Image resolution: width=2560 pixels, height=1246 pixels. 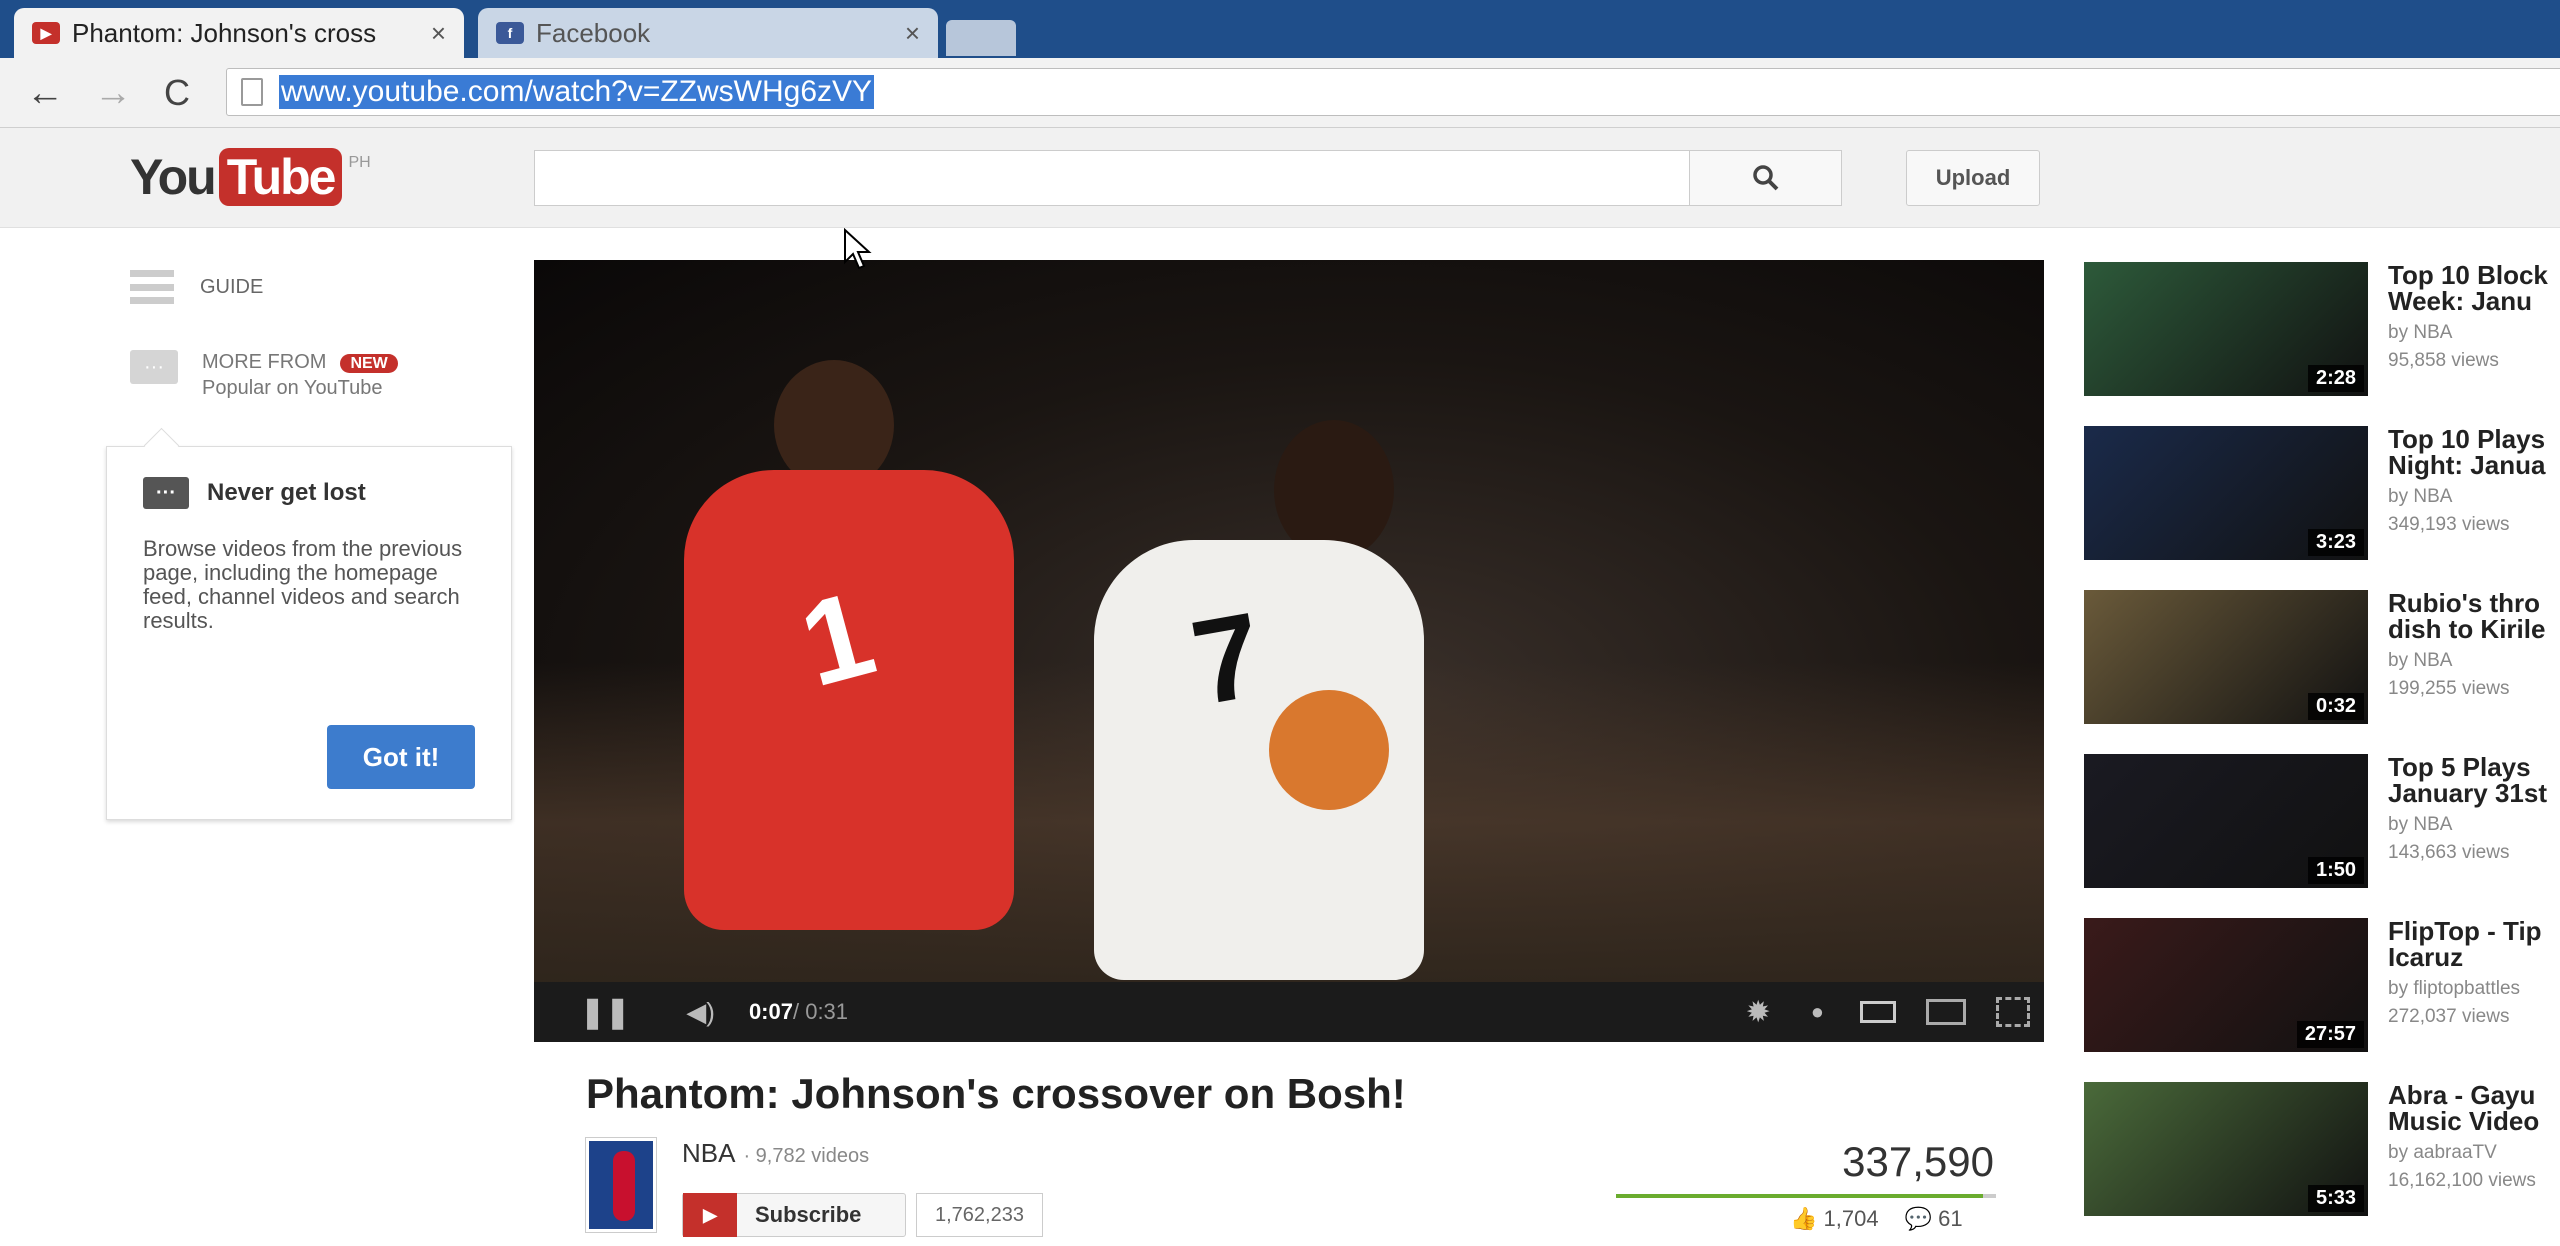 What do you see at coordinates (1799, 1196) in the screenshot?
I see `sentiment-fill` at bounding box center [1799, 1196].